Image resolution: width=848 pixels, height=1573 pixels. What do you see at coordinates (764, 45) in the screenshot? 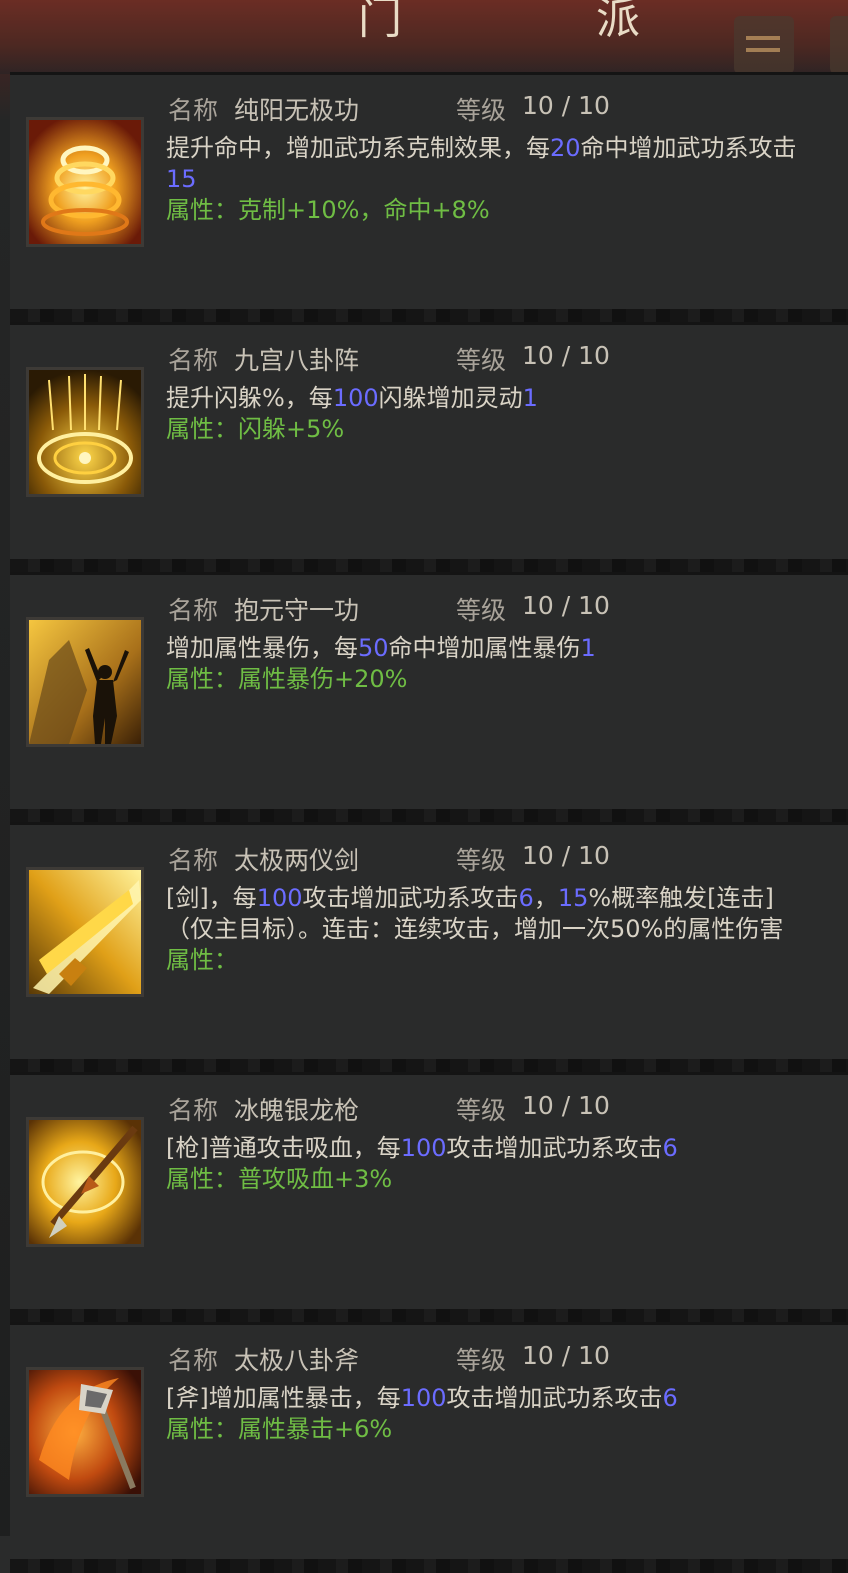
I see `scroll-icon-button` at bounding box center [764, 45].